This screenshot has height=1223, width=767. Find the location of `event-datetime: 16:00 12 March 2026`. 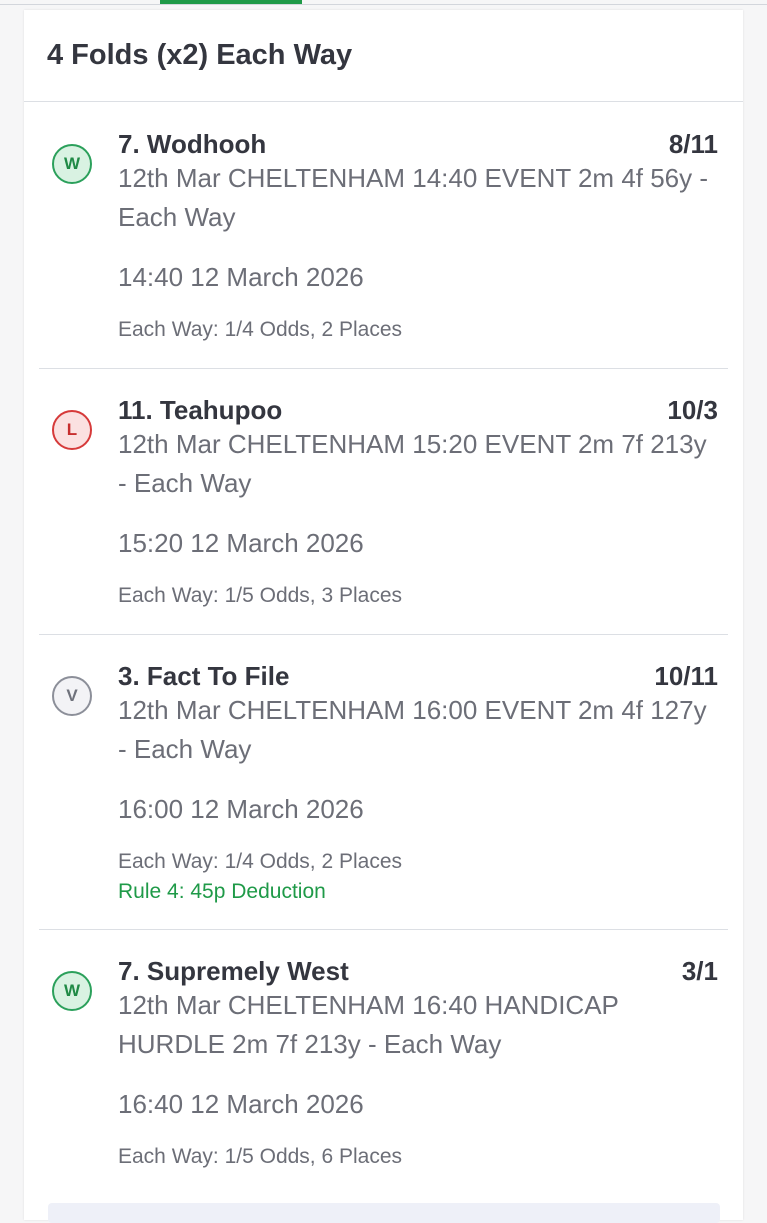

event-datetime: 16:00 12 March 2026 is located at coordinates (241, 809).